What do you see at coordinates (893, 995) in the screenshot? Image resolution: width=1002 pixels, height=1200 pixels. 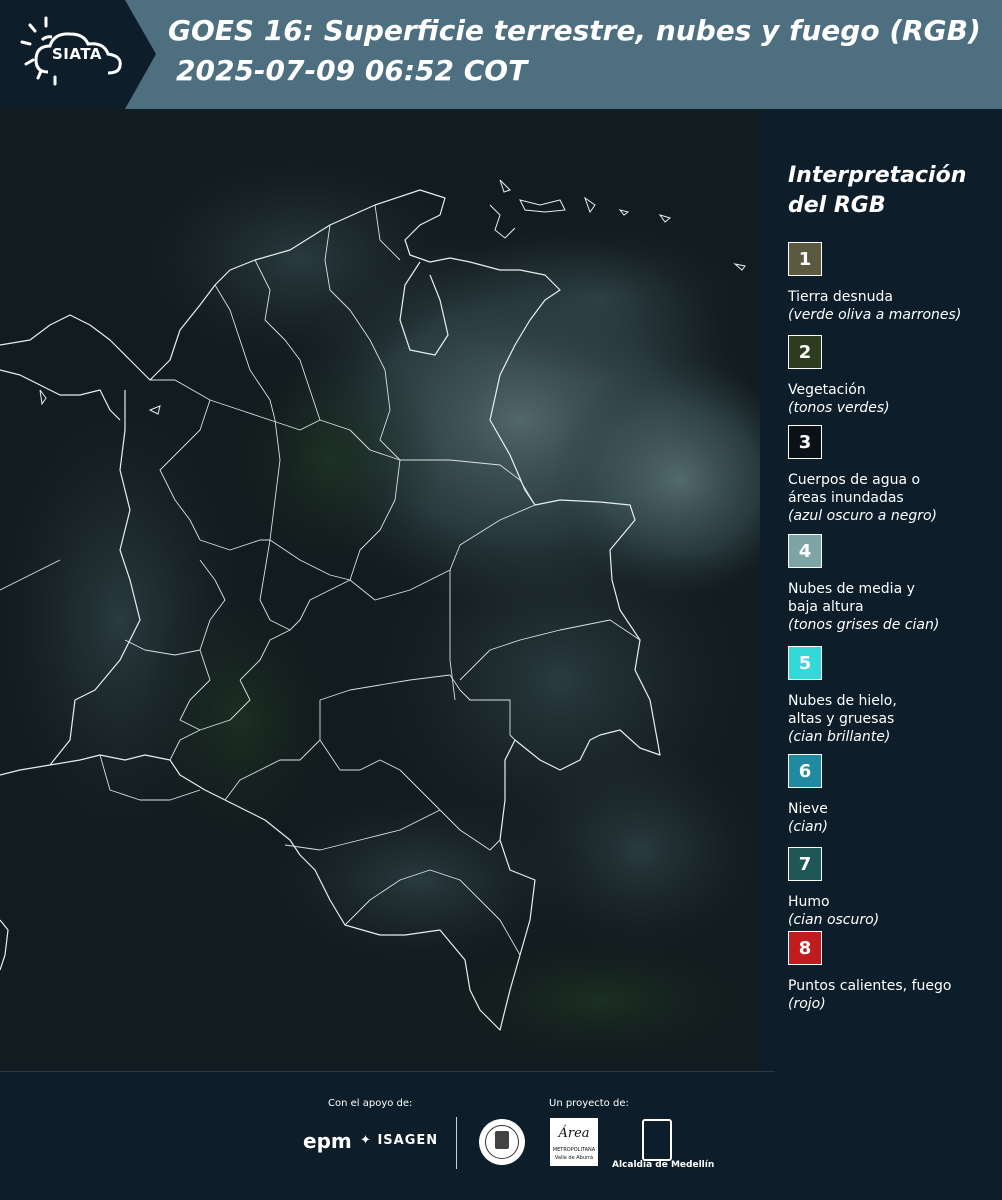 I see `legend-label: Puntos calientes, fuego (rojo)` at bounding box center [893, 995].